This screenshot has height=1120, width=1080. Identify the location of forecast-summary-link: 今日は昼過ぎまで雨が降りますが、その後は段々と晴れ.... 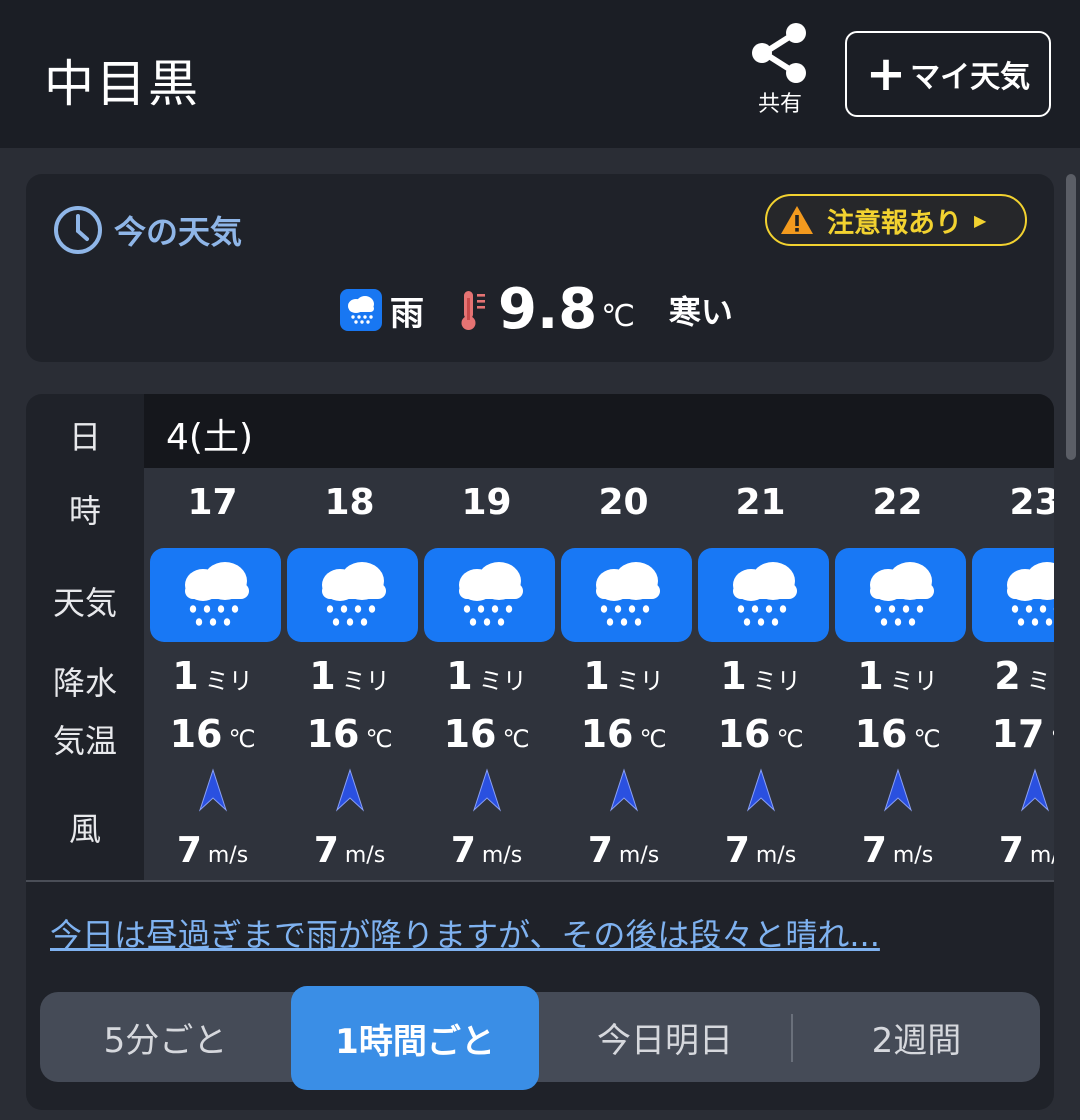
(540, 933).